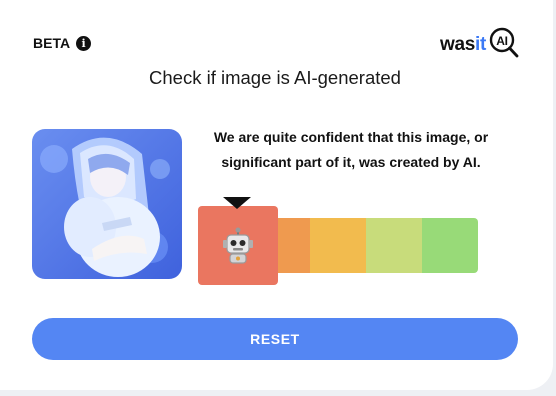 This screenshot has width=556, height=396. Describe the element at coordinates (275, 339) in the screenshot. I see `reset-button: RESET` at that location.